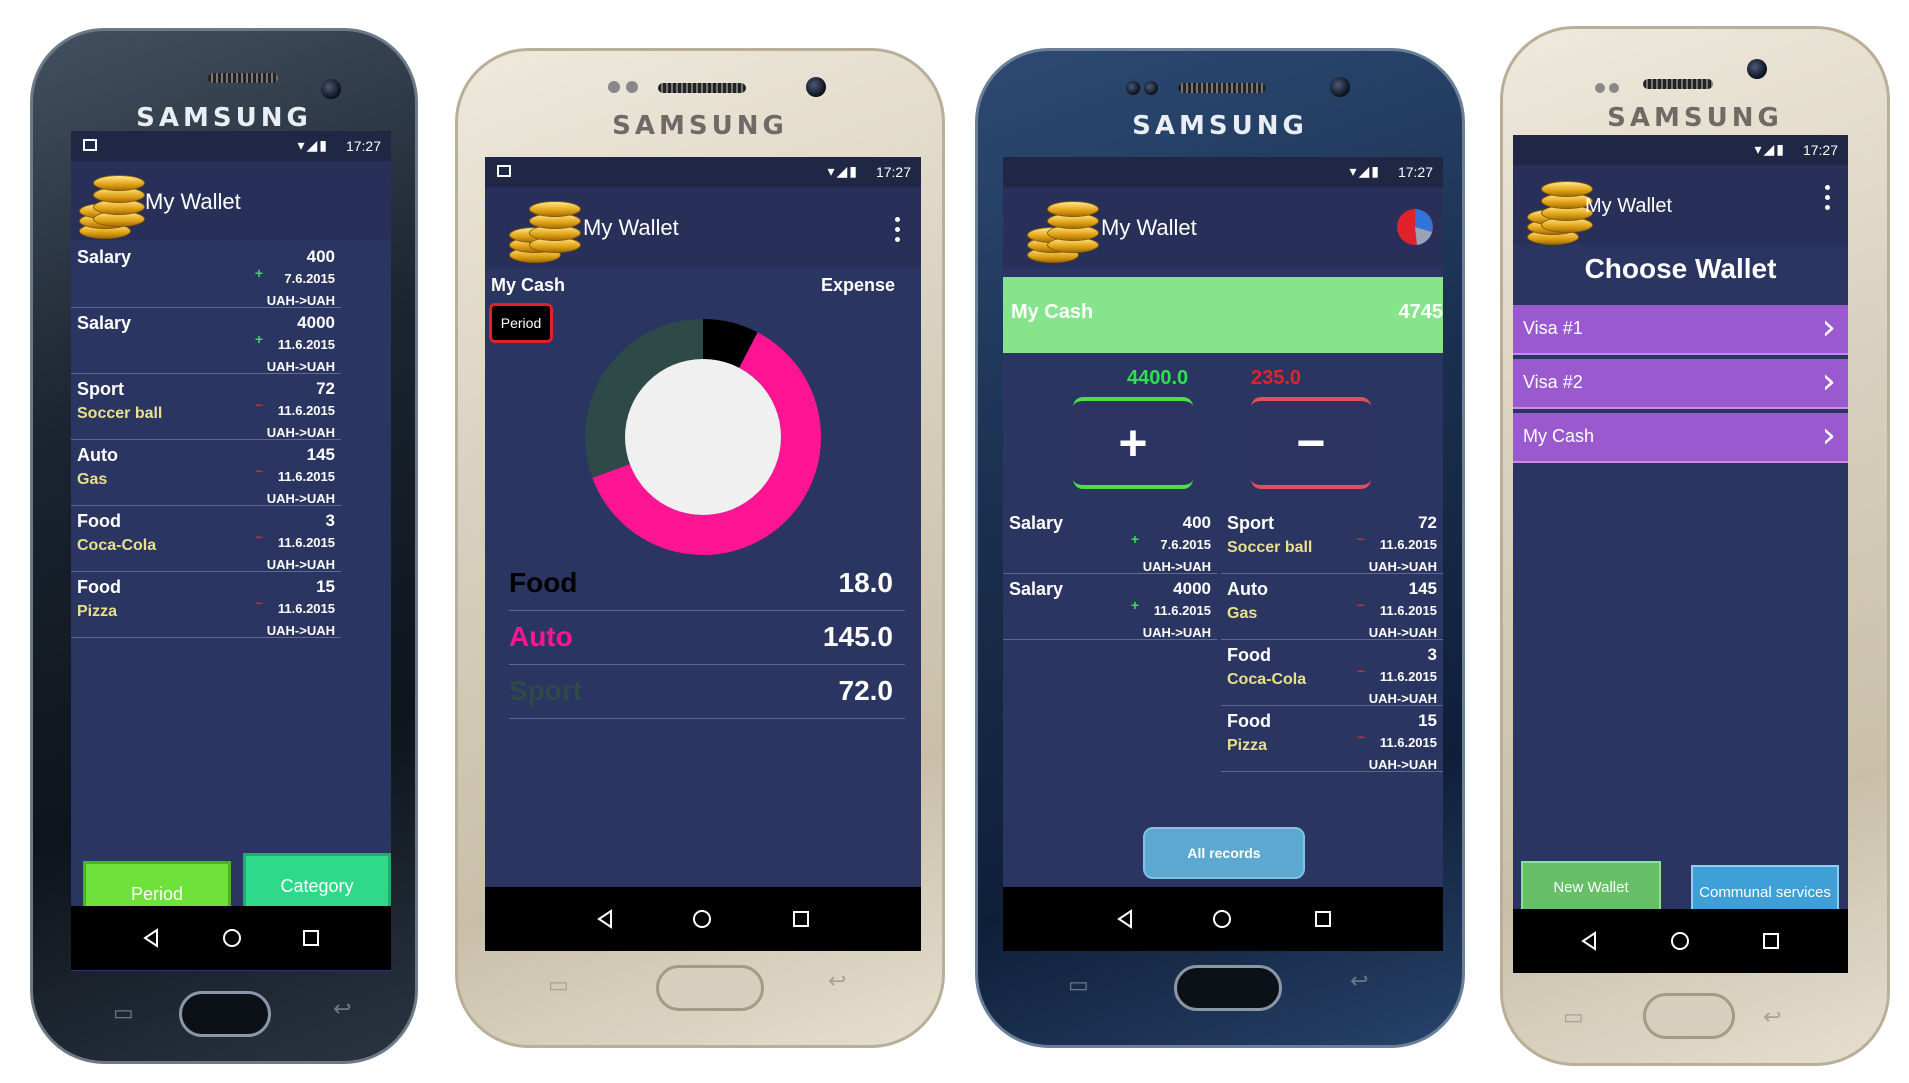 The width and height of the screenshot is (1909, 1083). What do you see at coordinates (1680, 384) in the screenshot?
I see `wallet-item: Visa #2 ›` at bounding box center [1680, 384].